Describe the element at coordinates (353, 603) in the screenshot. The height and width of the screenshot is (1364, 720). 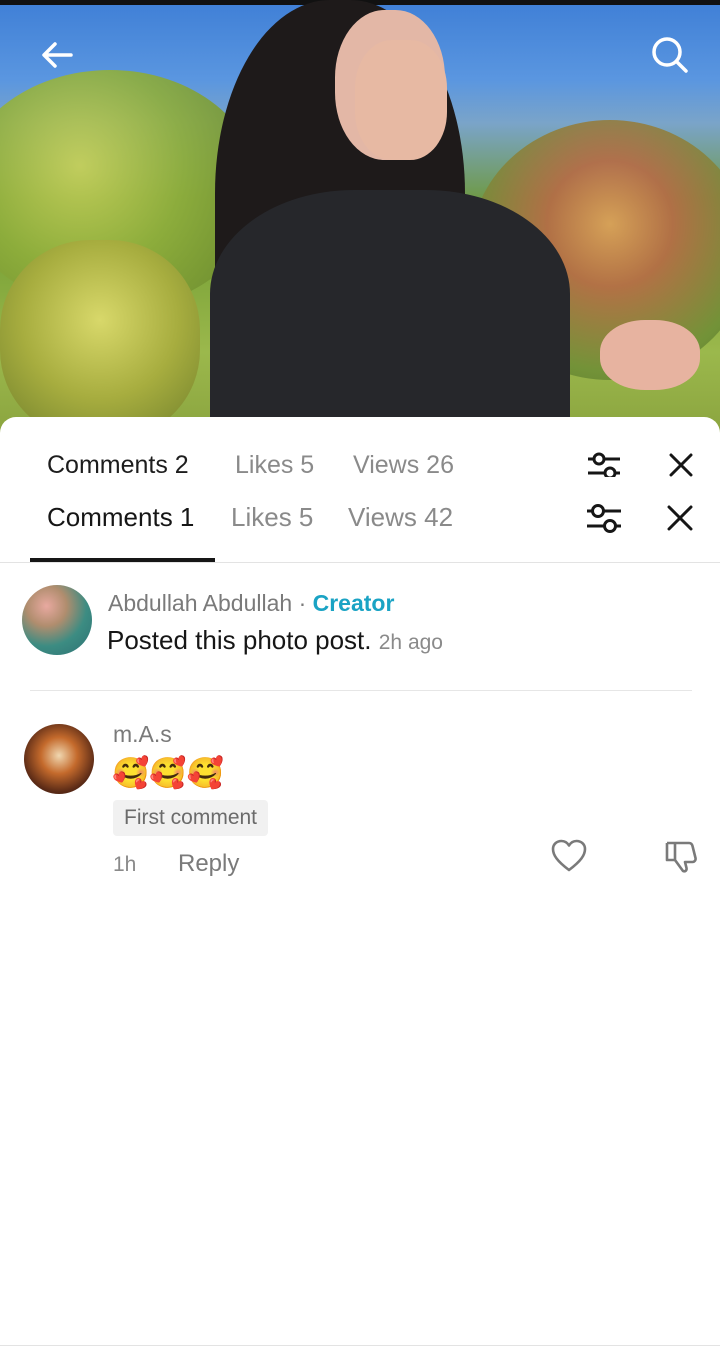
I see `creator-label: Creator` at that location.